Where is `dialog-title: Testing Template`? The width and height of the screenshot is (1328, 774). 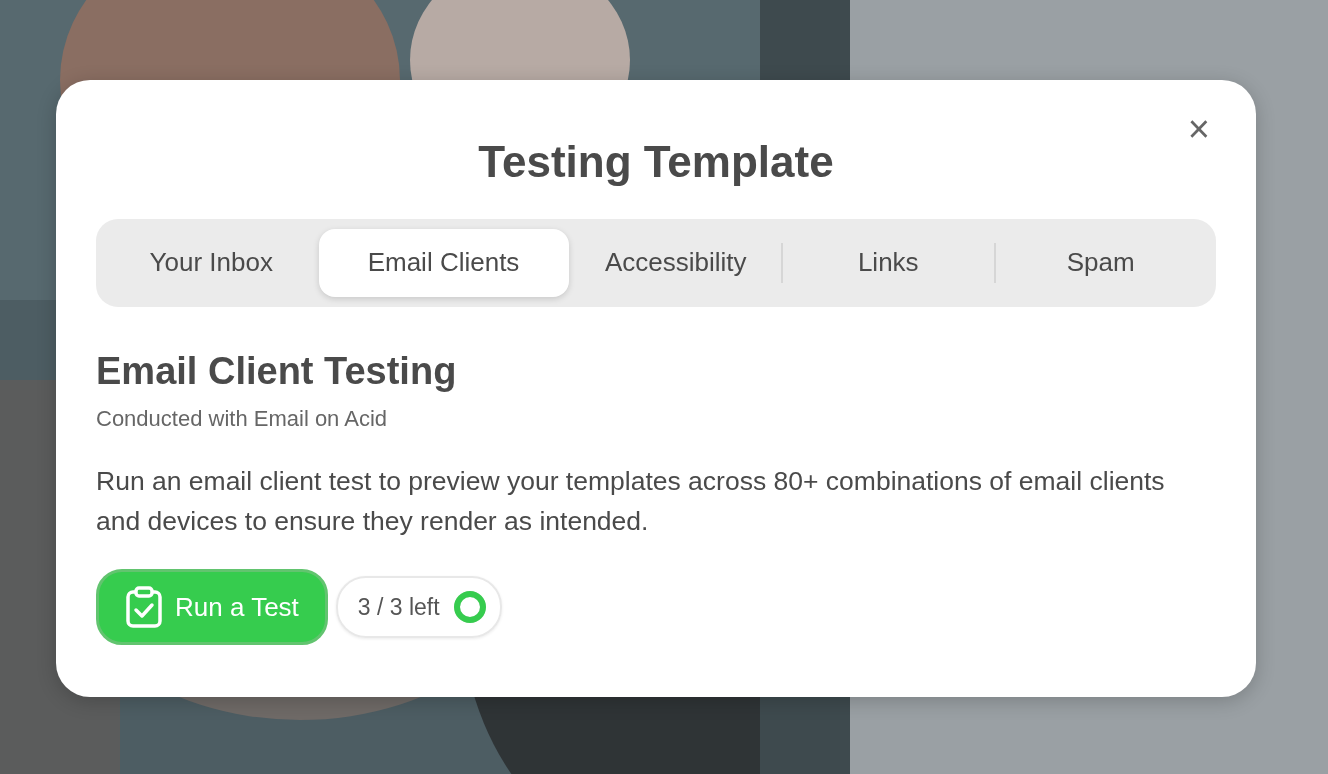
dialog-title: Testing Template is located at coordinates (656, 162).